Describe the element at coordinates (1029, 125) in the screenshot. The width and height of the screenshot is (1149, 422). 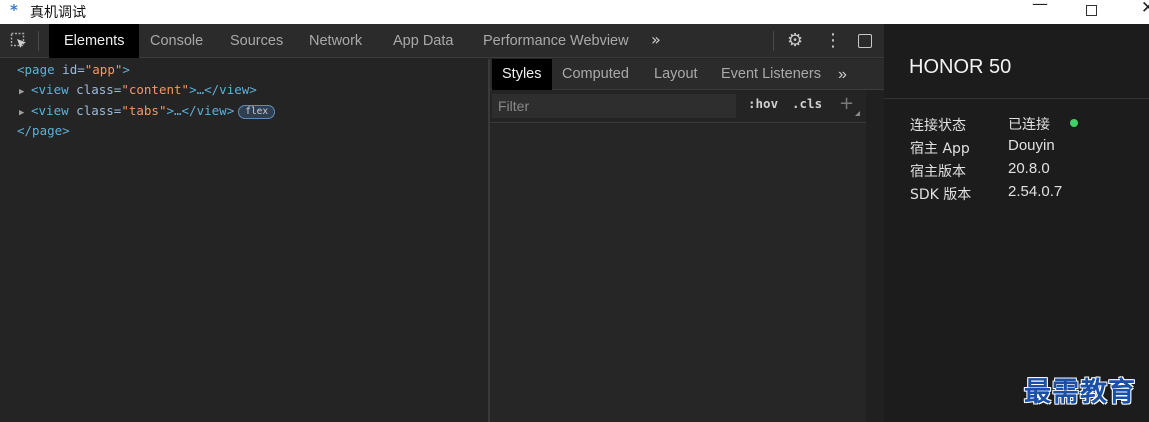
I see `connection-status-value: 已连接` at that location.